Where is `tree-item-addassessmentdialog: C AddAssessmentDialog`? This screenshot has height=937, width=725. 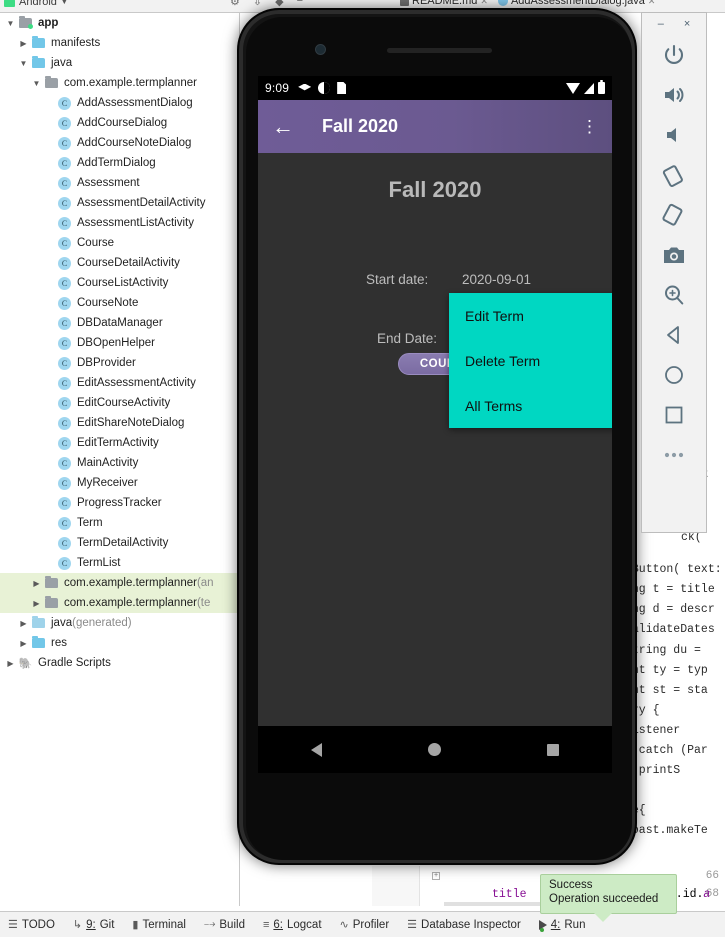 tree-item-addassessmentdialog: C AddAssessmentDialog is located at coordinates (120, 103).